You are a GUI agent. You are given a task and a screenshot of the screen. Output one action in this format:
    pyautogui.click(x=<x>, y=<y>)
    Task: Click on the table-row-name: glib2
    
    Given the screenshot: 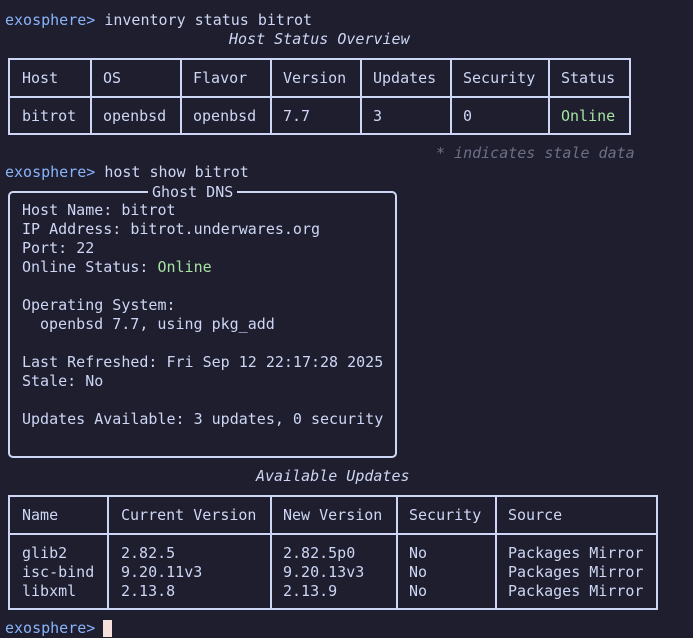 What is the action you would take?
    pyautogui.click(x=45, y=553)
    